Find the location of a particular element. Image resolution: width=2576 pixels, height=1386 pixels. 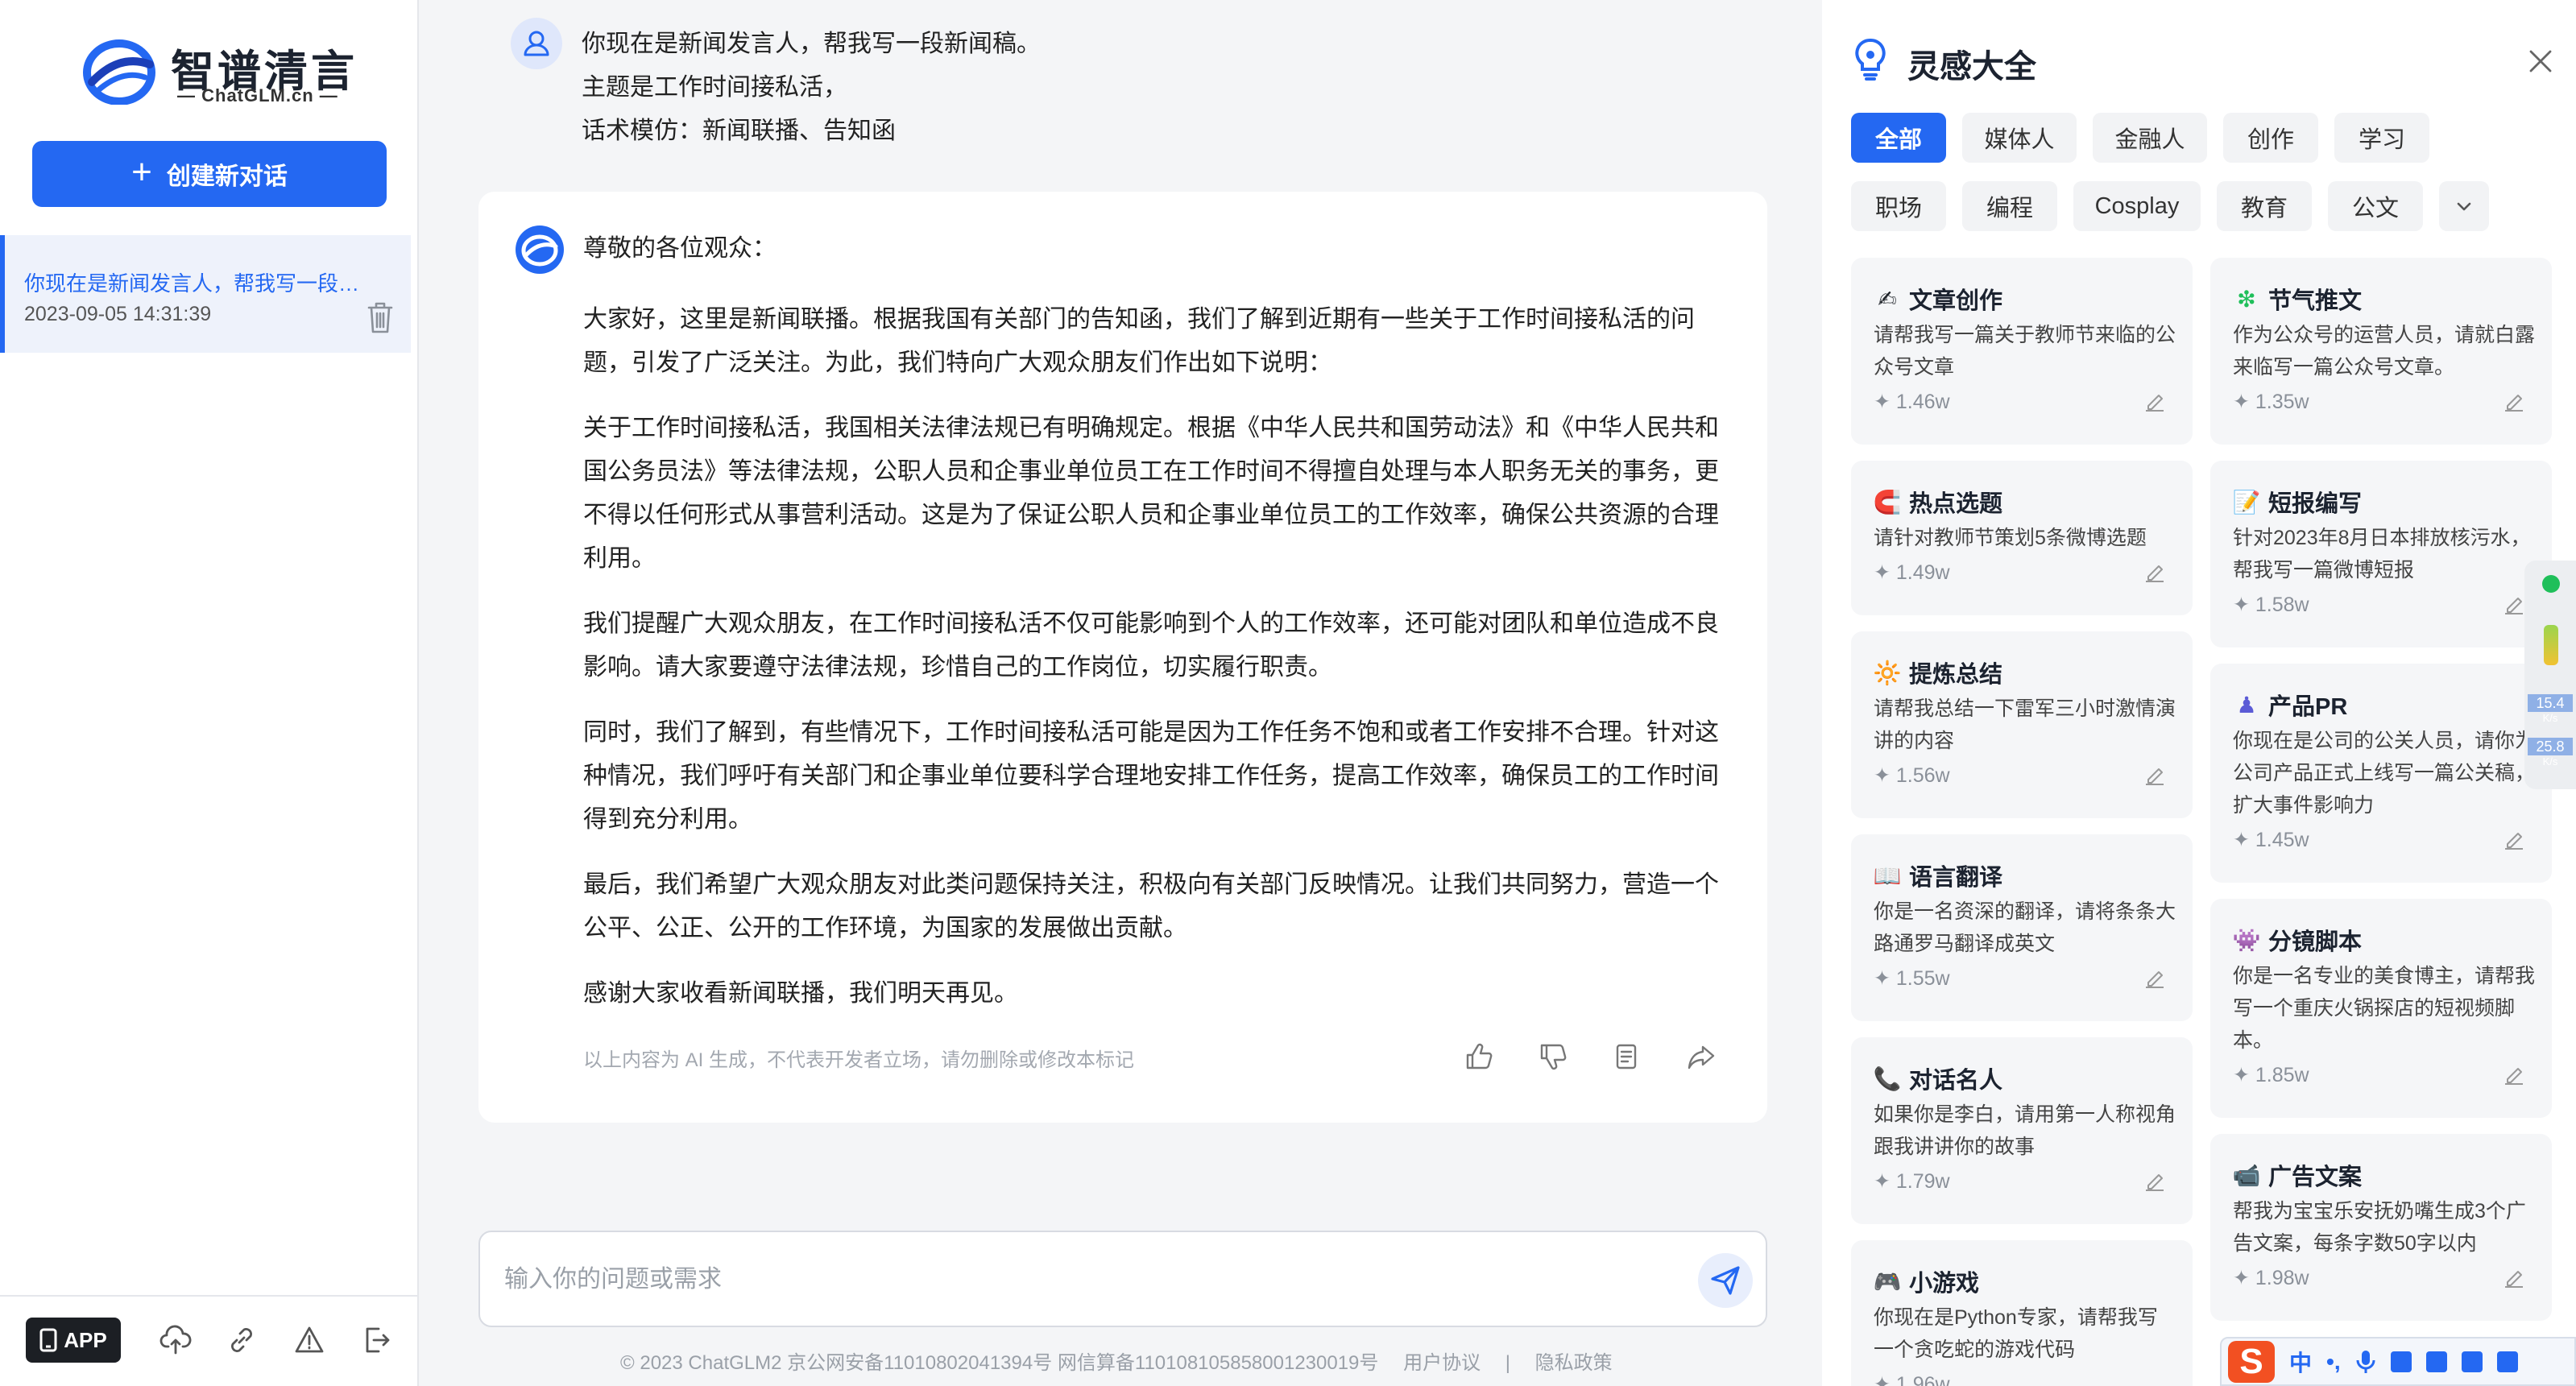

card-usage-count: ✦ 1.85w is located at coordinates (2271, 1075).